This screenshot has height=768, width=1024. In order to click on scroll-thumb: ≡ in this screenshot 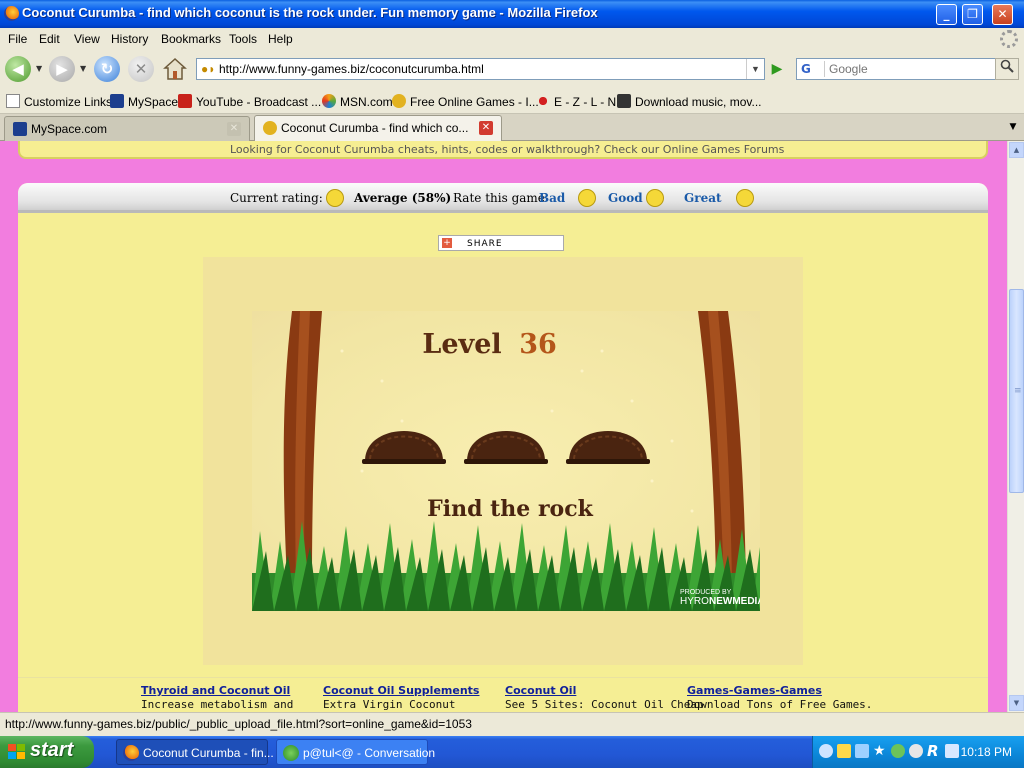, I will do `click(1016, 391)`.